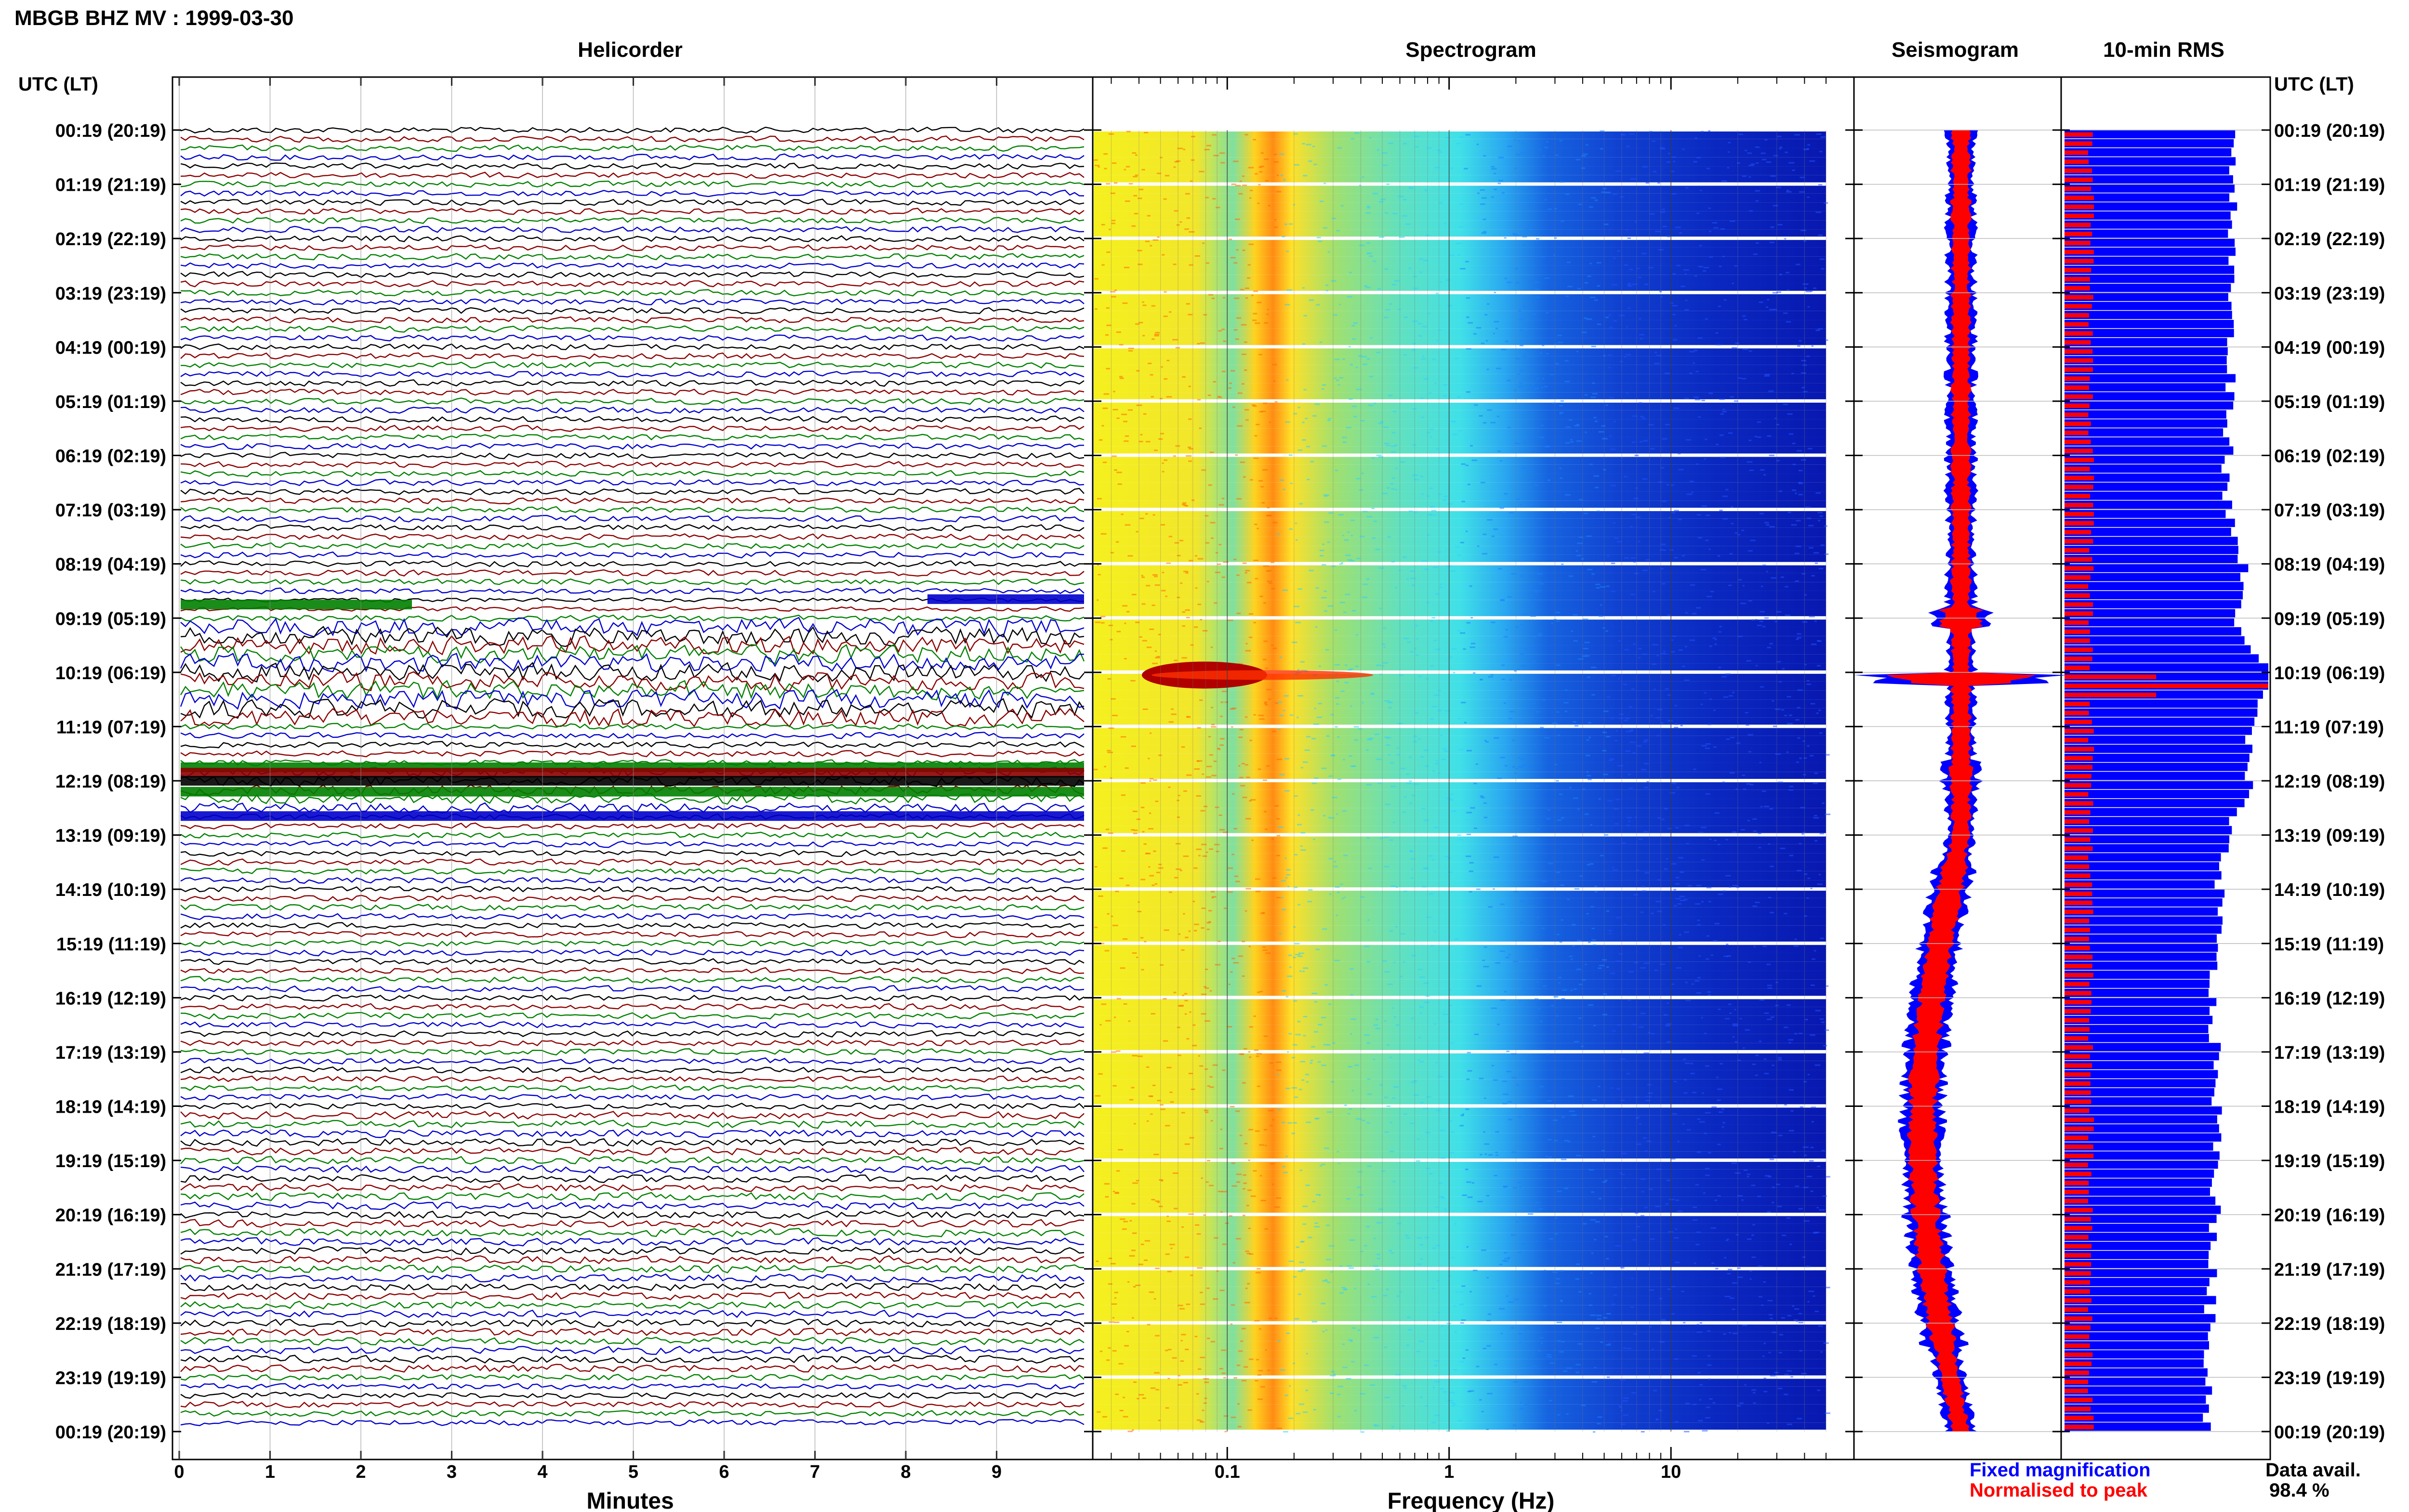 The image size is (2409, 1512). What do you see at coordinates (2329, 998) in the screenshot?
I see `time-label-right: 16:19 (12:19)` at bounding box center [2329, 998].